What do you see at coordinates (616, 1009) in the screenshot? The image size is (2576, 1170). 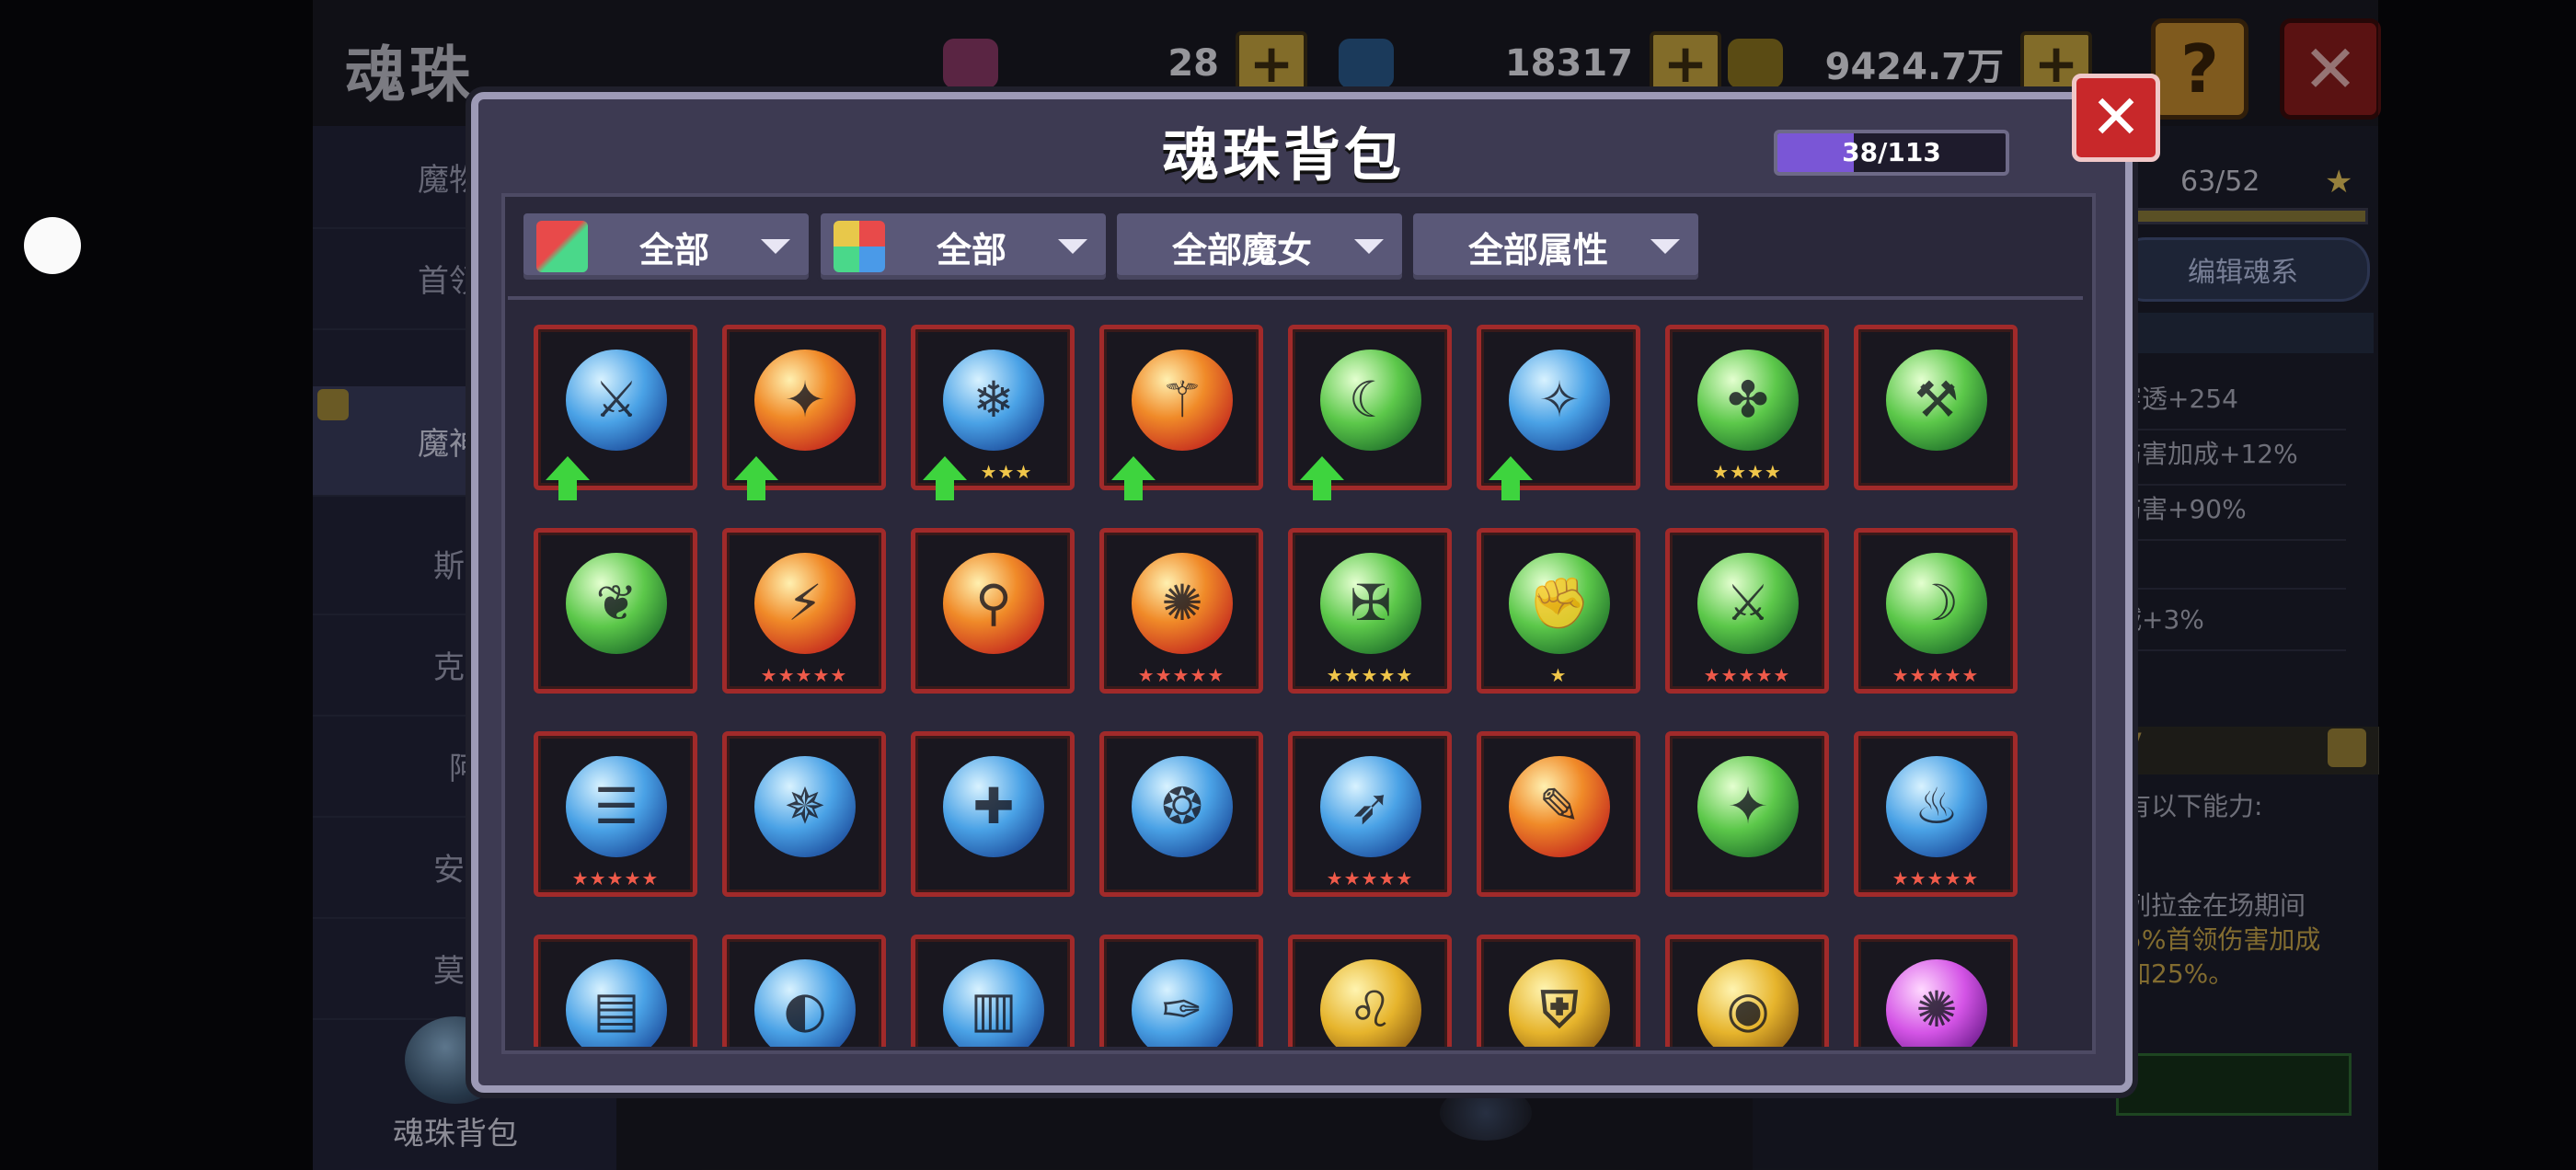 I see `orb-symbol-icon: ▤` at bounding box center [616, 1009].